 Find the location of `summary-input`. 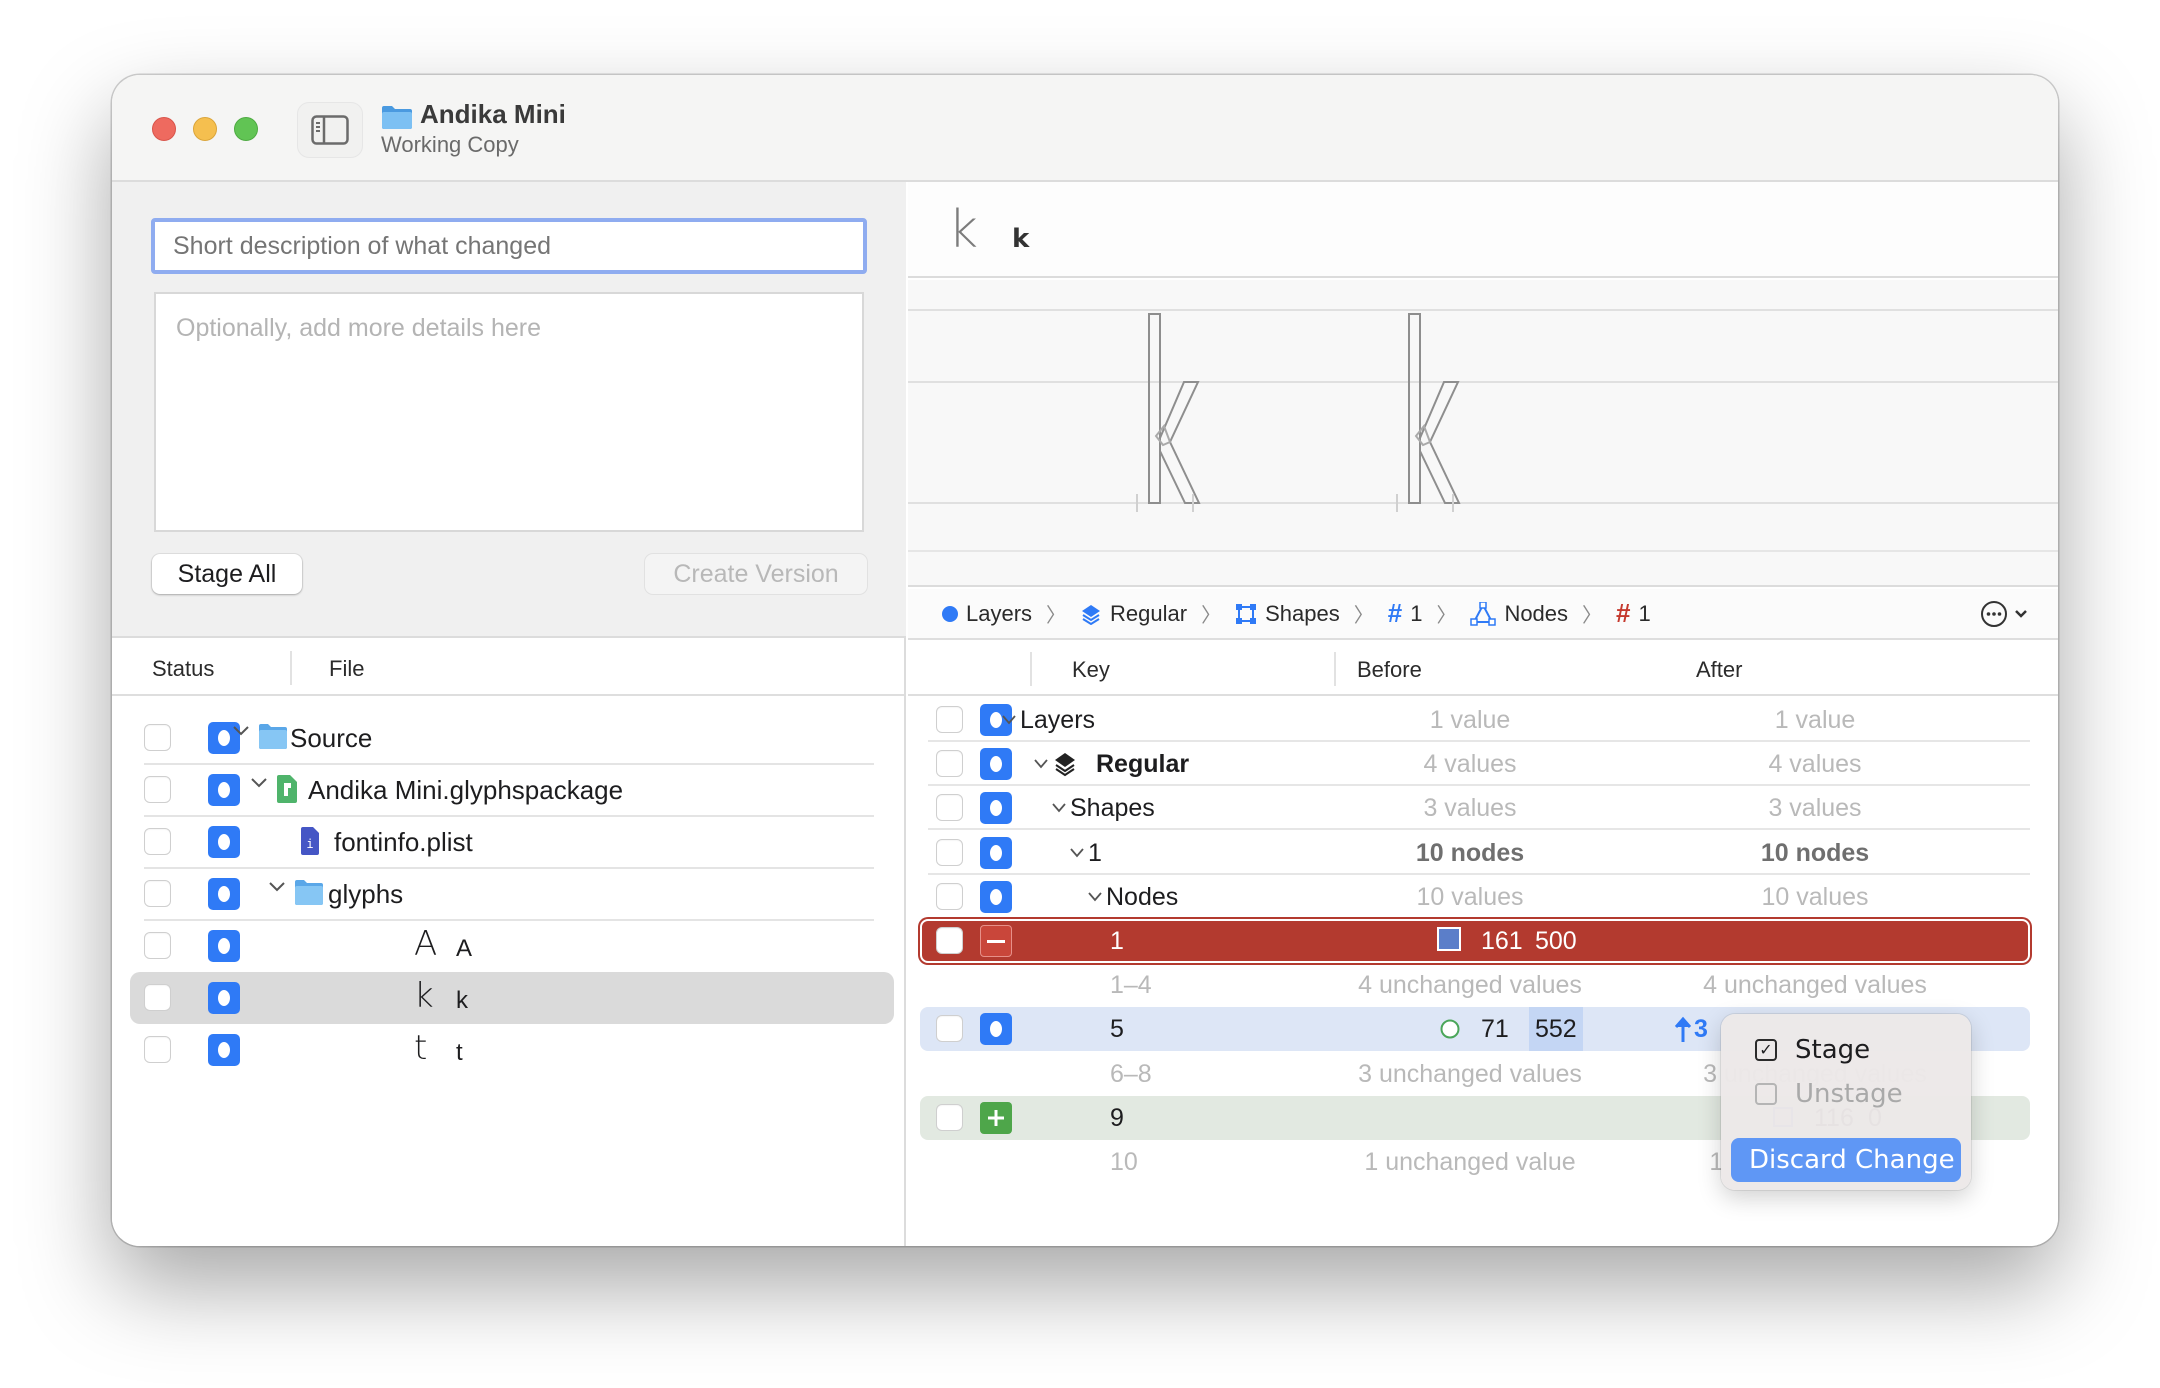

summary-input is located at coordinates (509, 246).